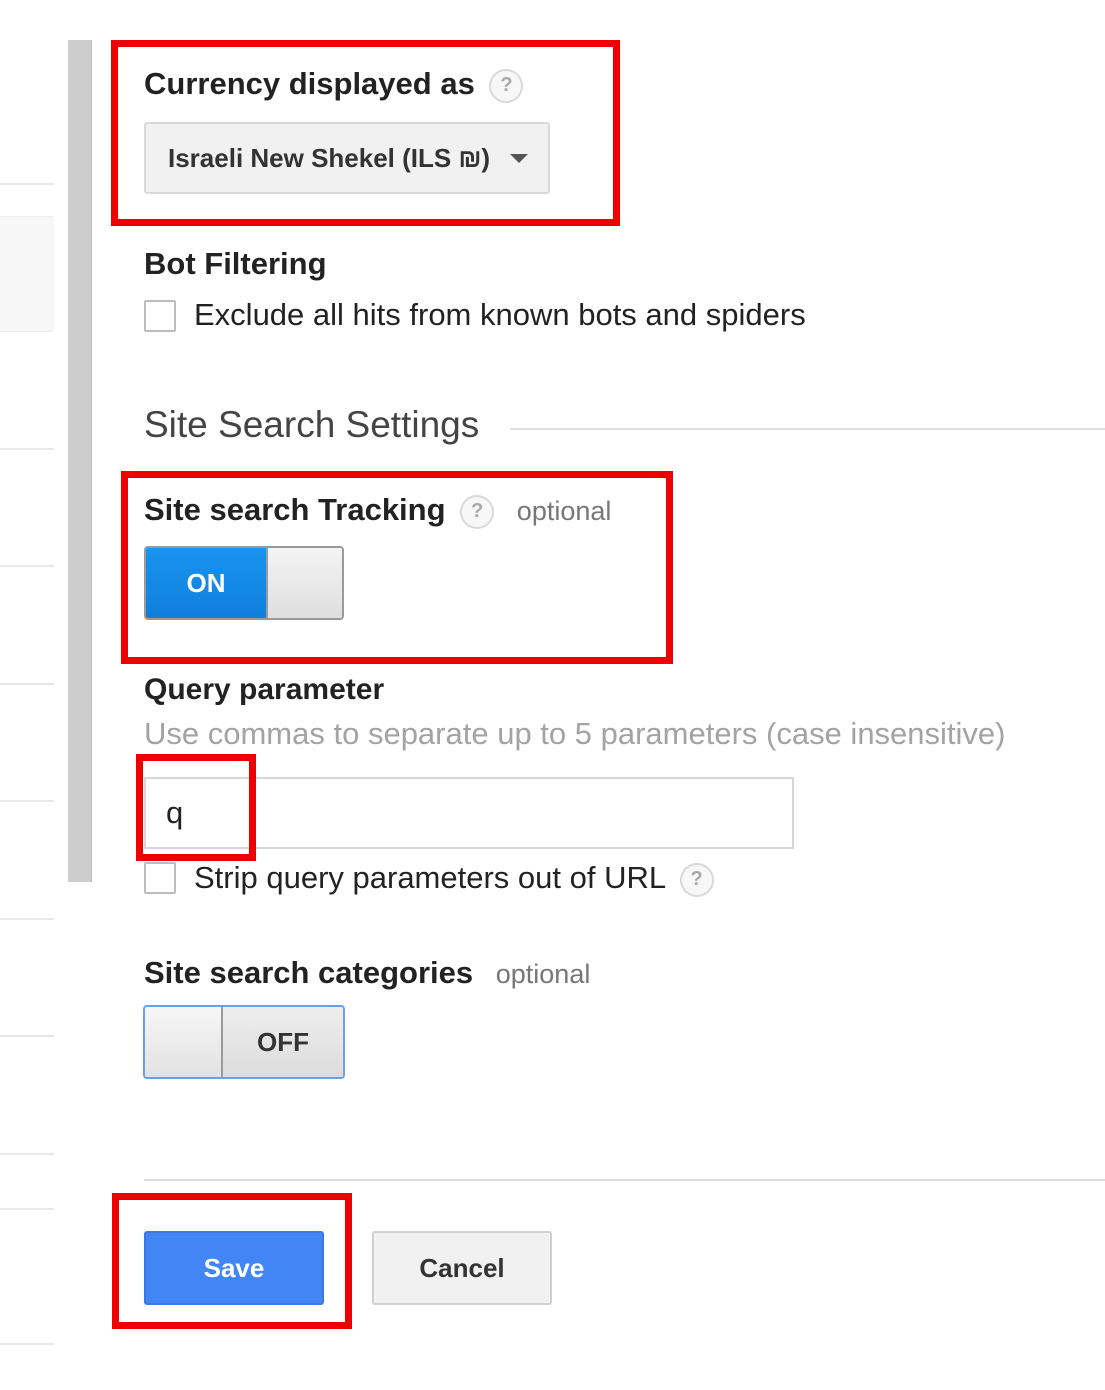 The height and width of the screenshot is (1390, 1105). I want to click on site-search-tracking-toggle: ON, so click(244, 583).